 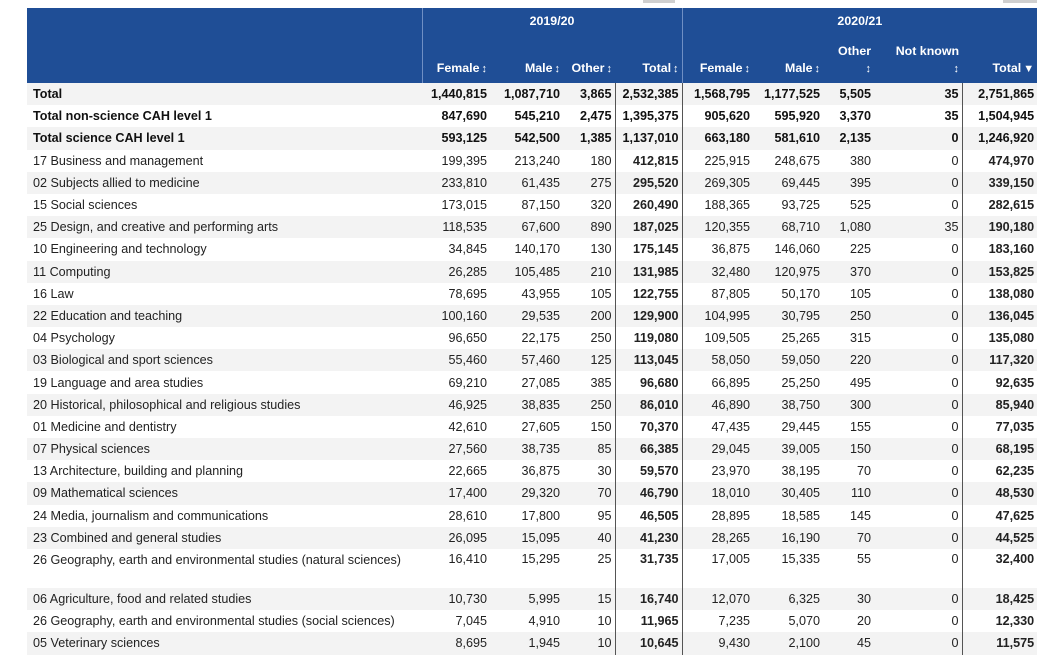 What do you see at coordinates (718, 249) in the screenshot?
I see `table-cell: 36,875` at bounding box center [718, 249].